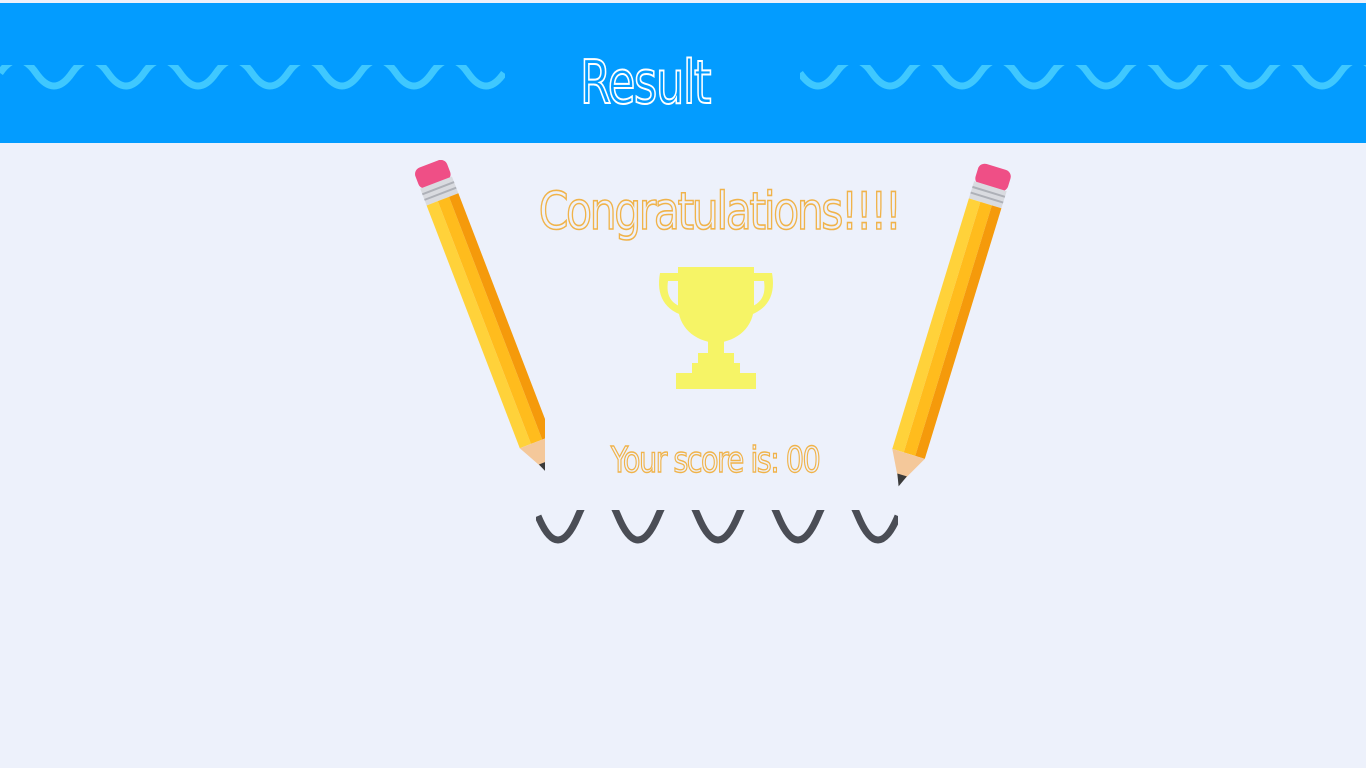 This screenshot has height=768, width=1366. What do you see at coordinates (720, 212) in the screenshot?
I see `congratulations-heading: Congratulations!!!!` at bounding box center [720, 212].